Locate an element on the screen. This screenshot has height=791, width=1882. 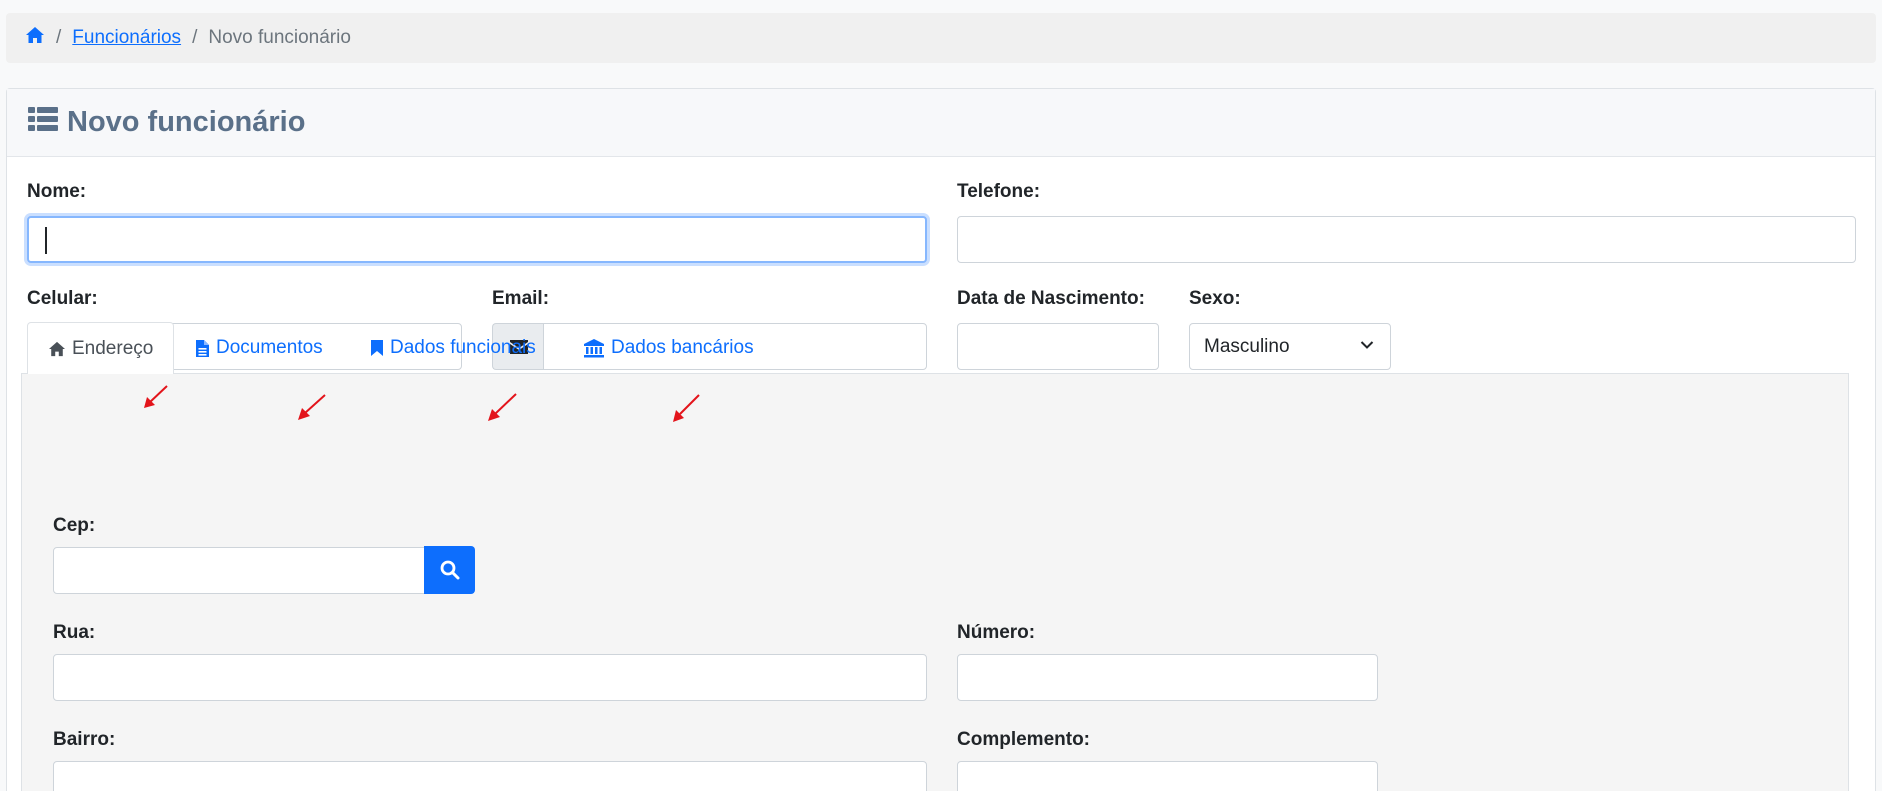
bairro-input is located at coordinates (490, 776).